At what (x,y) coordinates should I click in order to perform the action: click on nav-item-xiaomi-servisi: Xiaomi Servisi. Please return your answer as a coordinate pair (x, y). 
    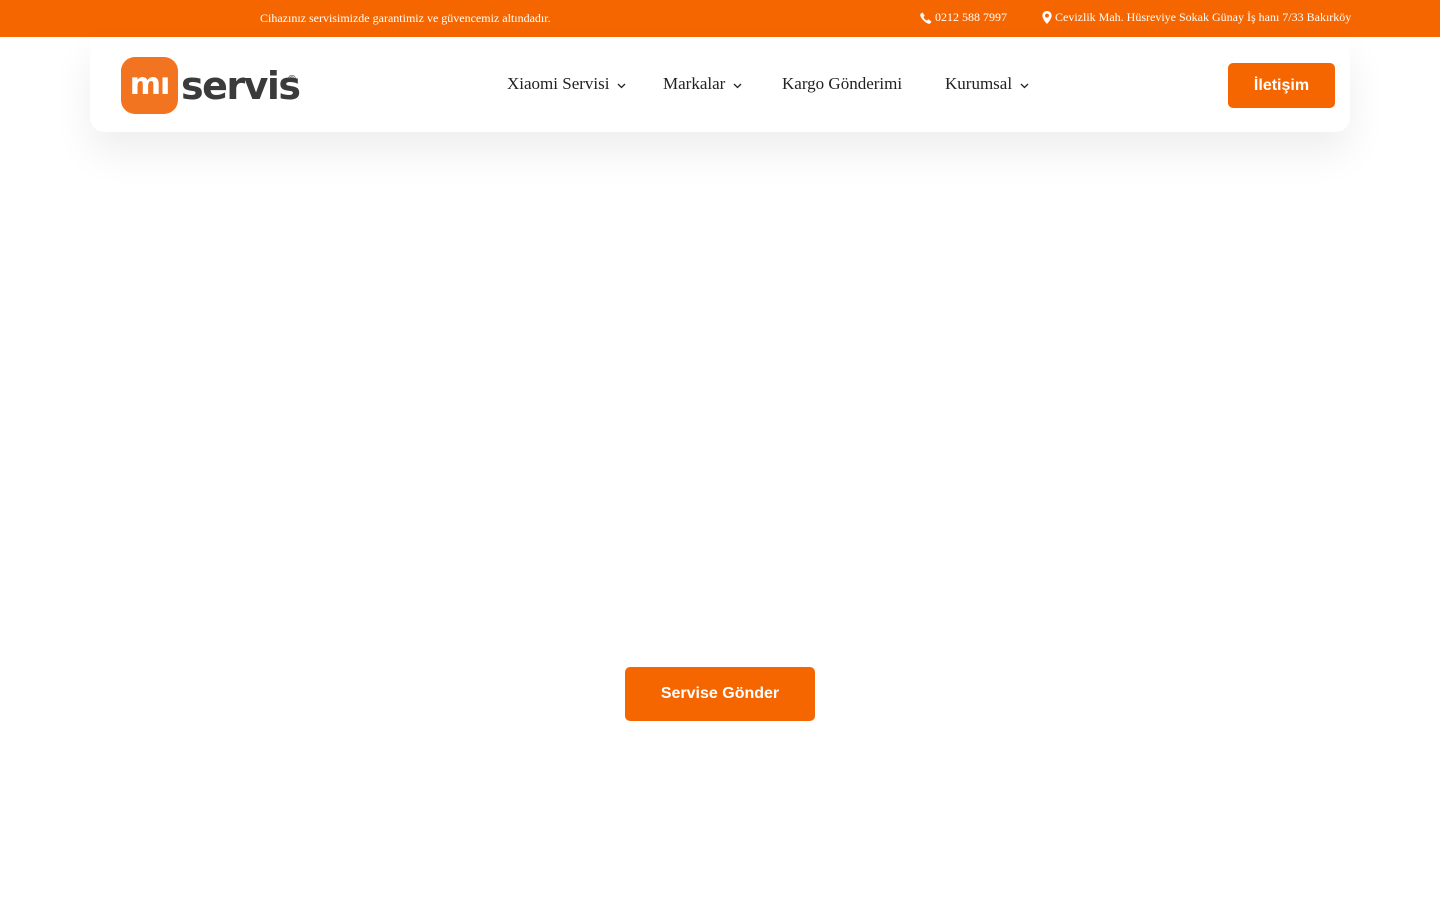
    Looking at the image, I should click on (566, 84).